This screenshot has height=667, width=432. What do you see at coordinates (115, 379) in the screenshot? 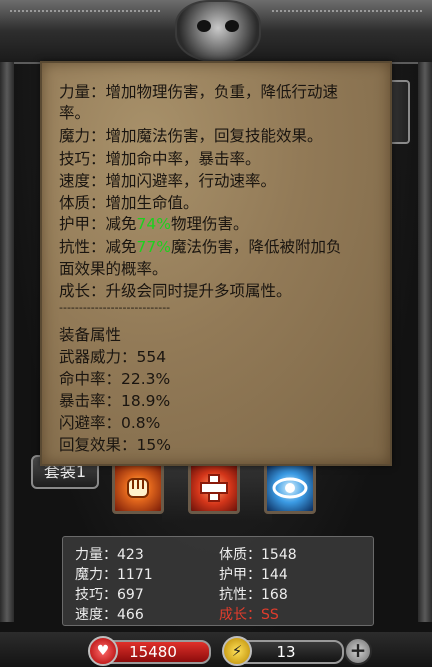
I see `equip-hit-rate: 命中率：22.3%` at bounding box center [115, 379].